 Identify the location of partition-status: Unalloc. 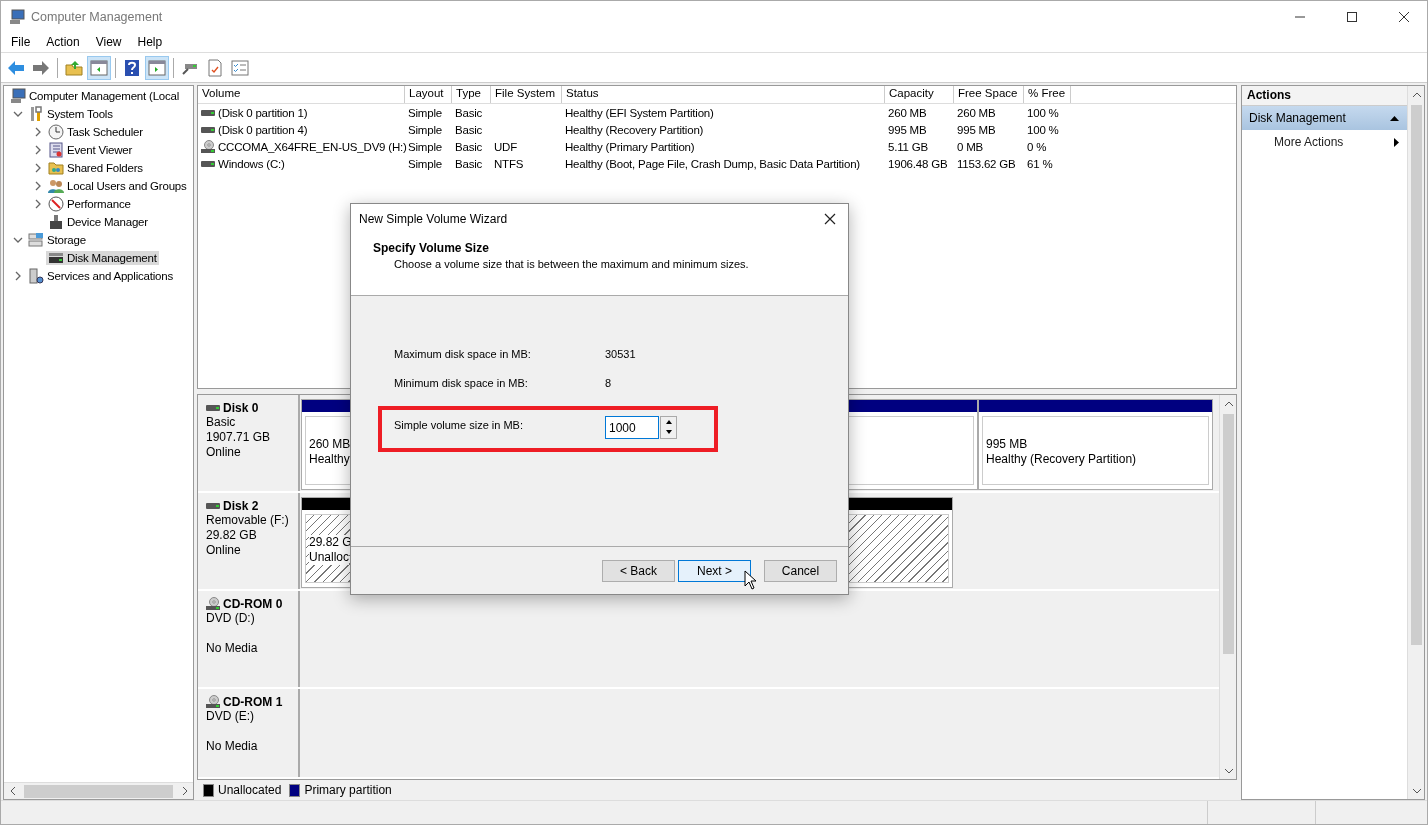
(329, 557).